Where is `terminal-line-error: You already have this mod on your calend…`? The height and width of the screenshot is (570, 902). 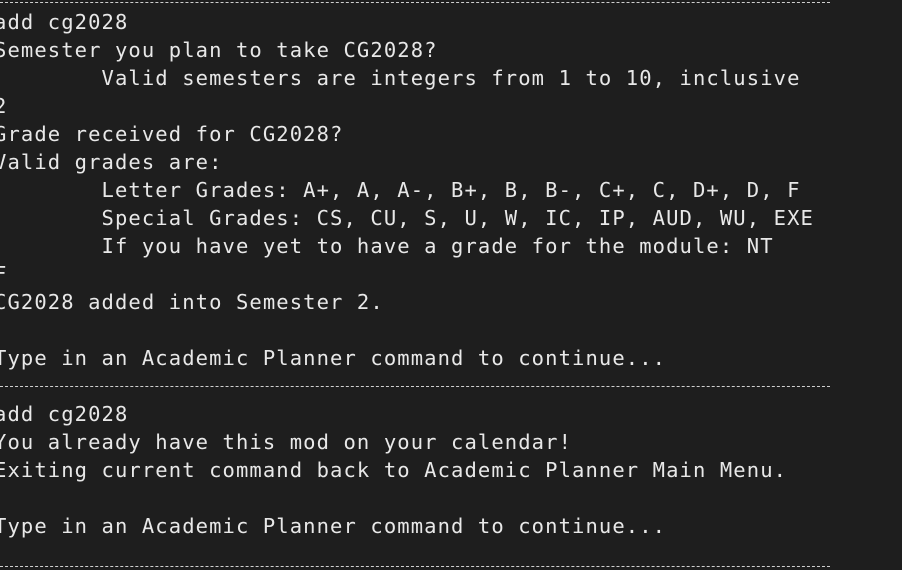 terminal-line-error: You already have this mod on your calend… is located at coordinates (286, 442).